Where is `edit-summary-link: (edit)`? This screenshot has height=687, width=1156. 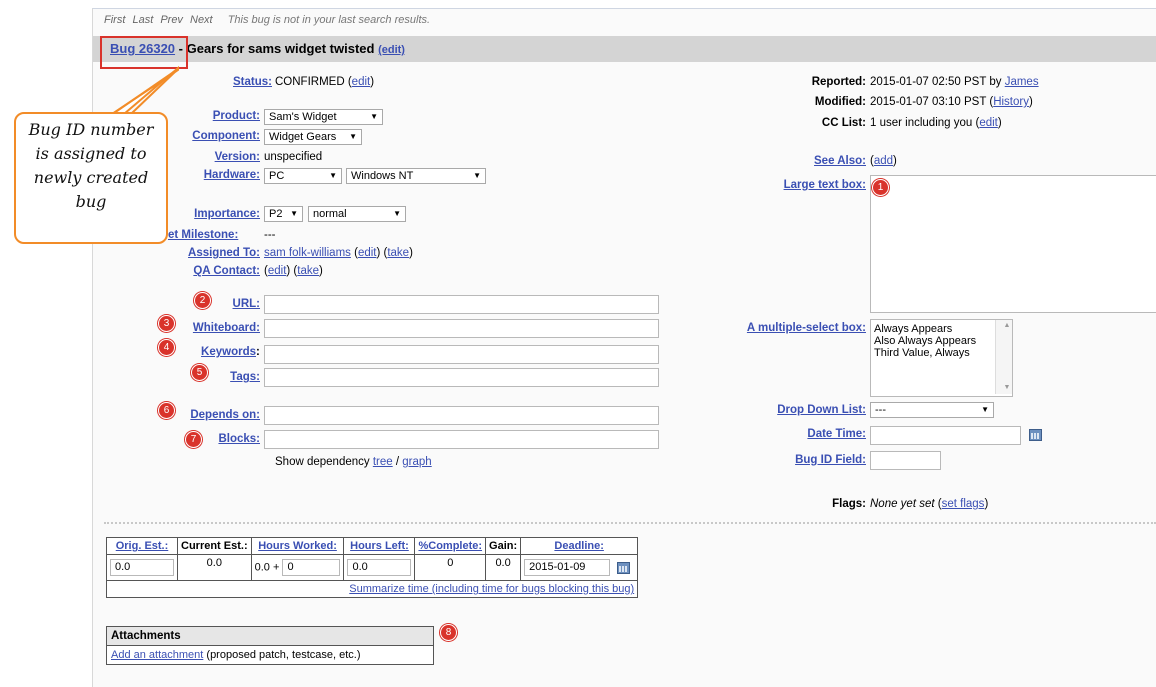 edit-summary-link: (edit) is located at coordinates (391, 50).